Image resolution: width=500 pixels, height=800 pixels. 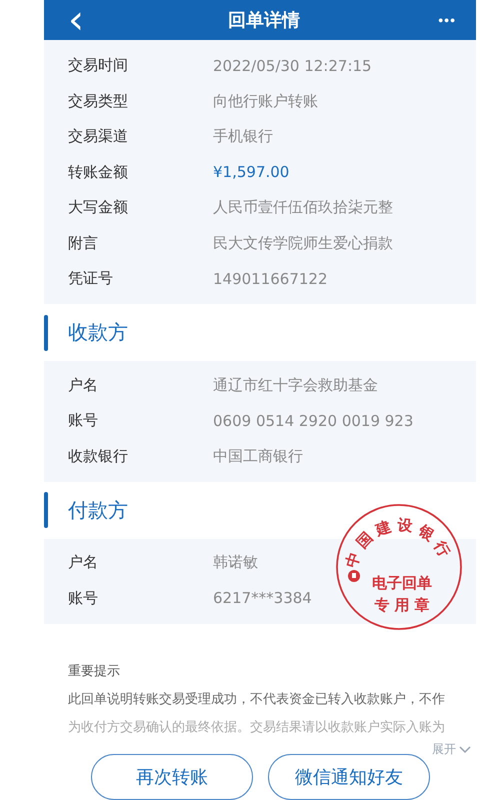 I want to click on notice-text: 此回单说明转账交易受理成功，不代表资金已转入收款账户，不作, so click(x=257, y=699).